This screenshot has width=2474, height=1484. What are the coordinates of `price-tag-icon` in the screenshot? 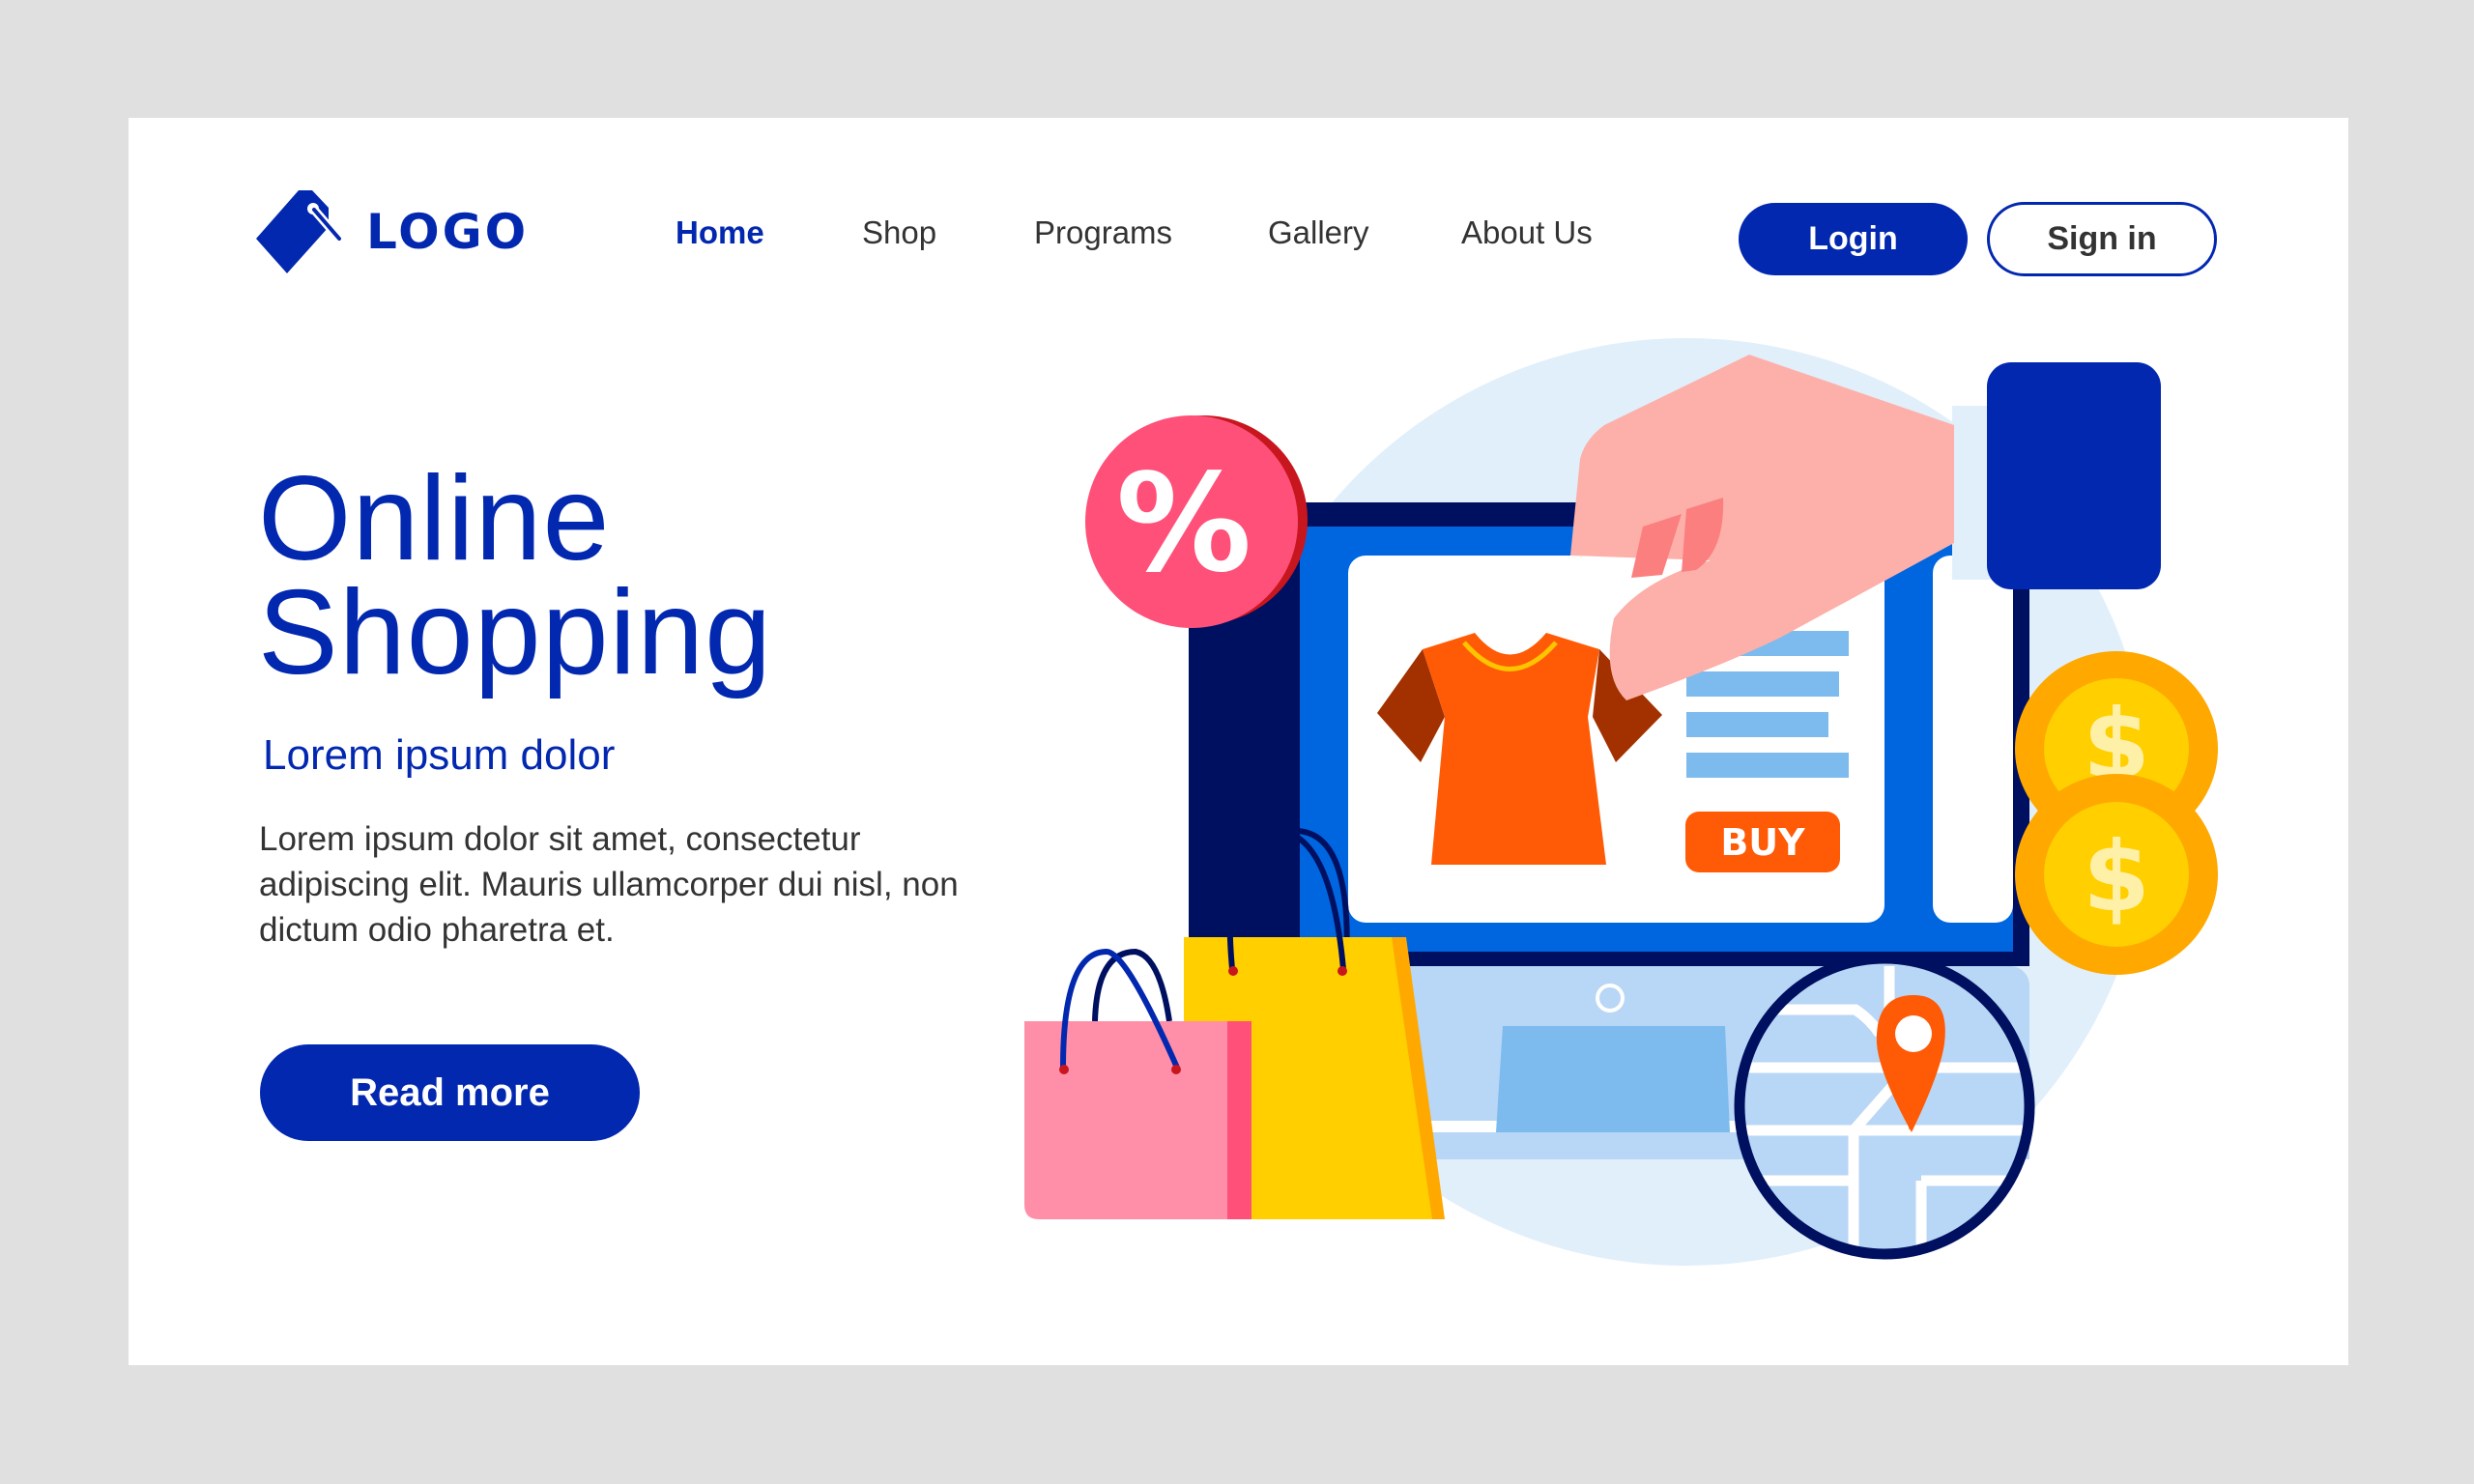 It's located at (300, 232).